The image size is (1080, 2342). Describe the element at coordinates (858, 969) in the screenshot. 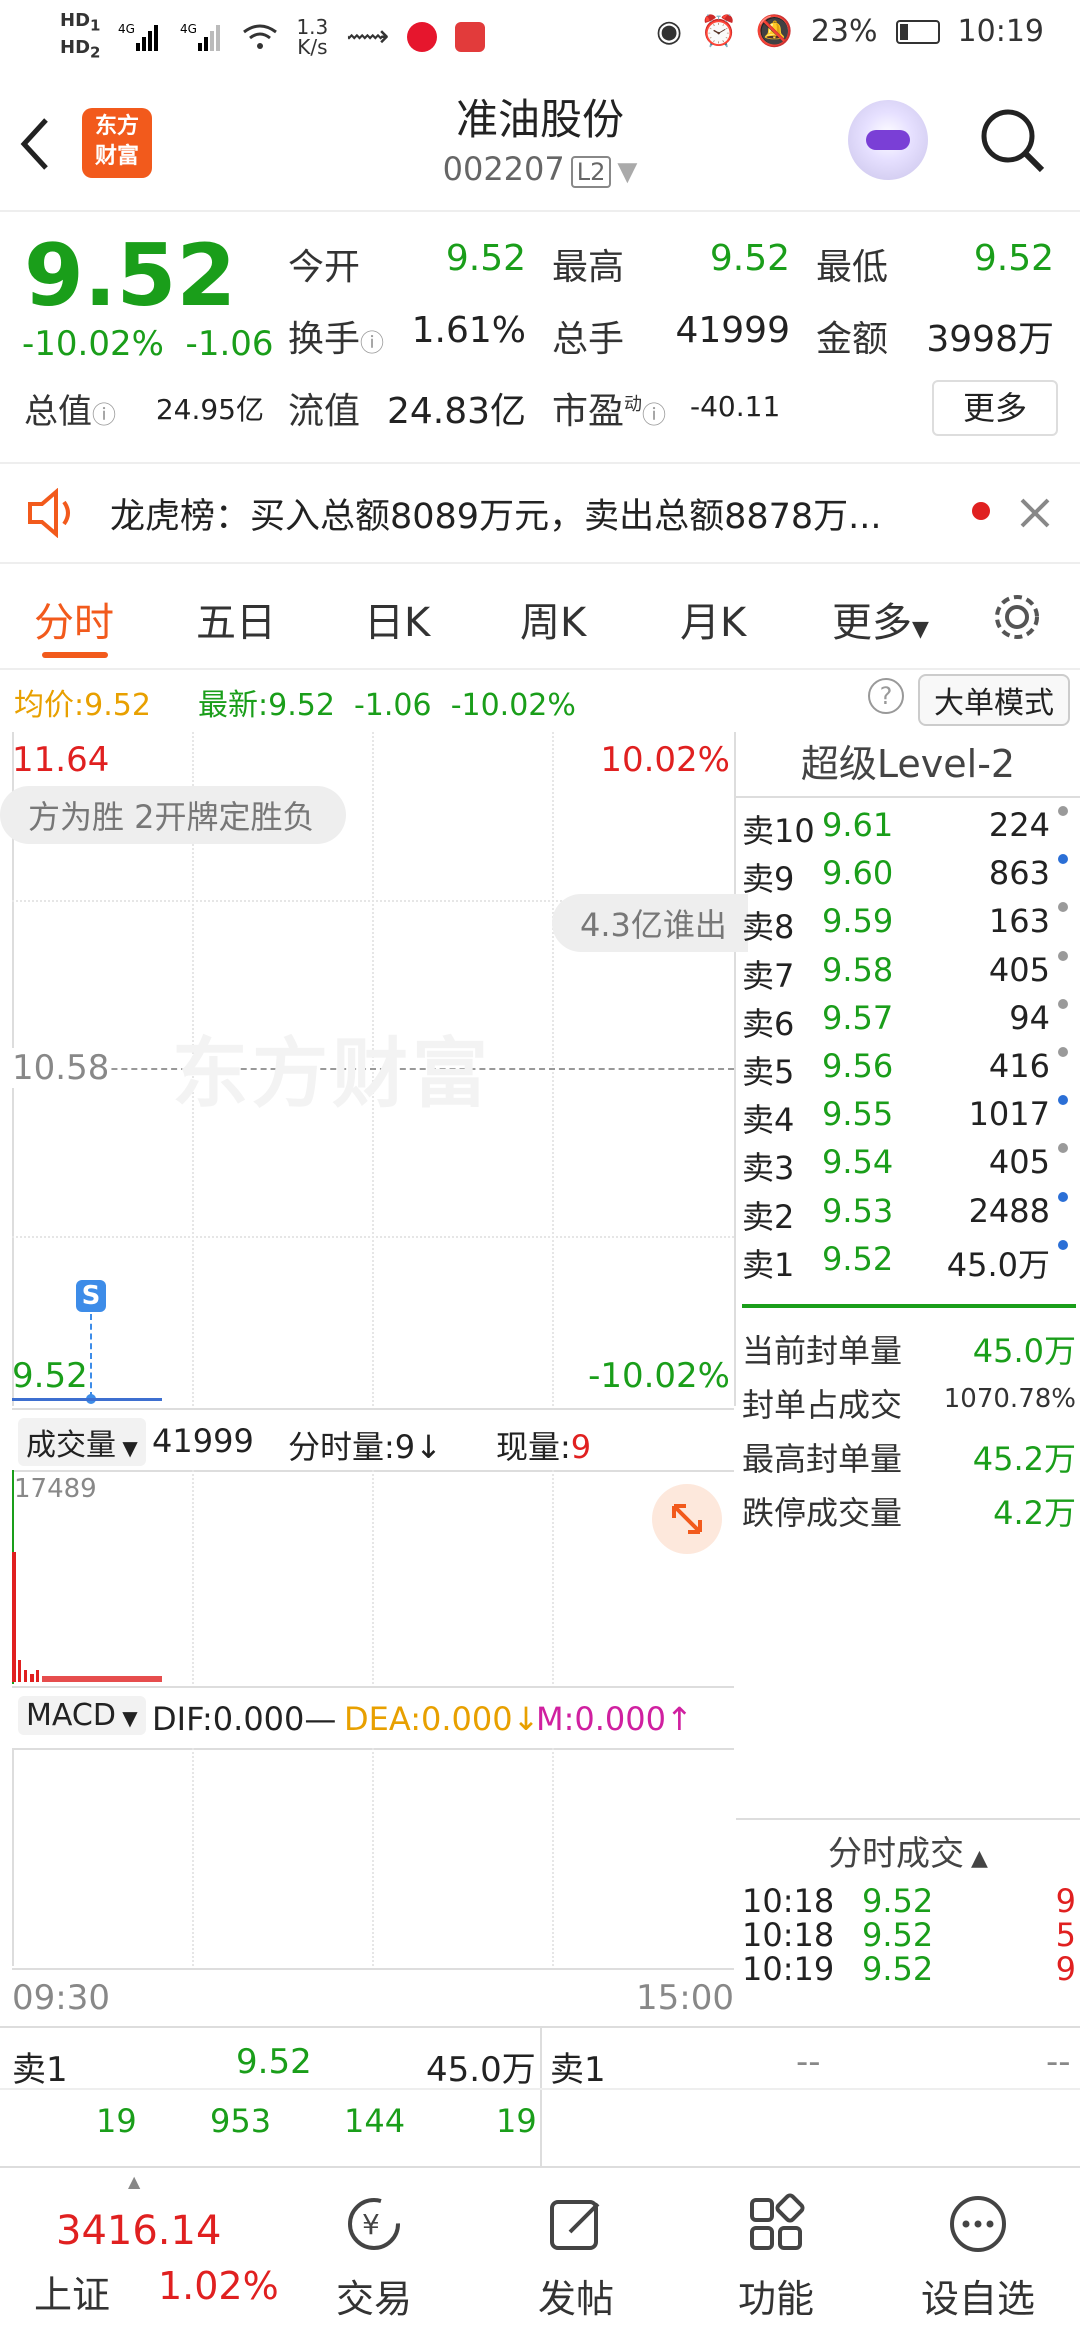

I see `ask-price: 9.58` at that location.